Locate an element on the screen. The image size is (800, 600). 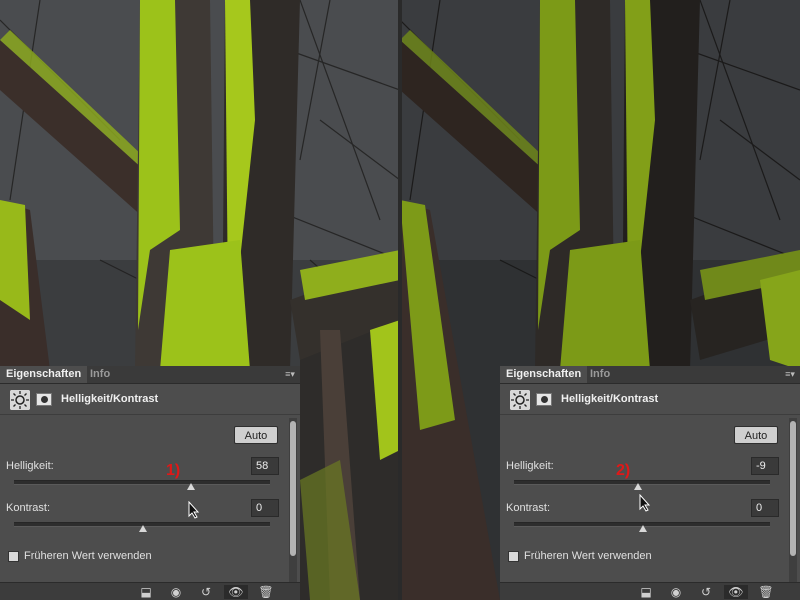
annotation-1: 1) is located at coordinates (173, 470).